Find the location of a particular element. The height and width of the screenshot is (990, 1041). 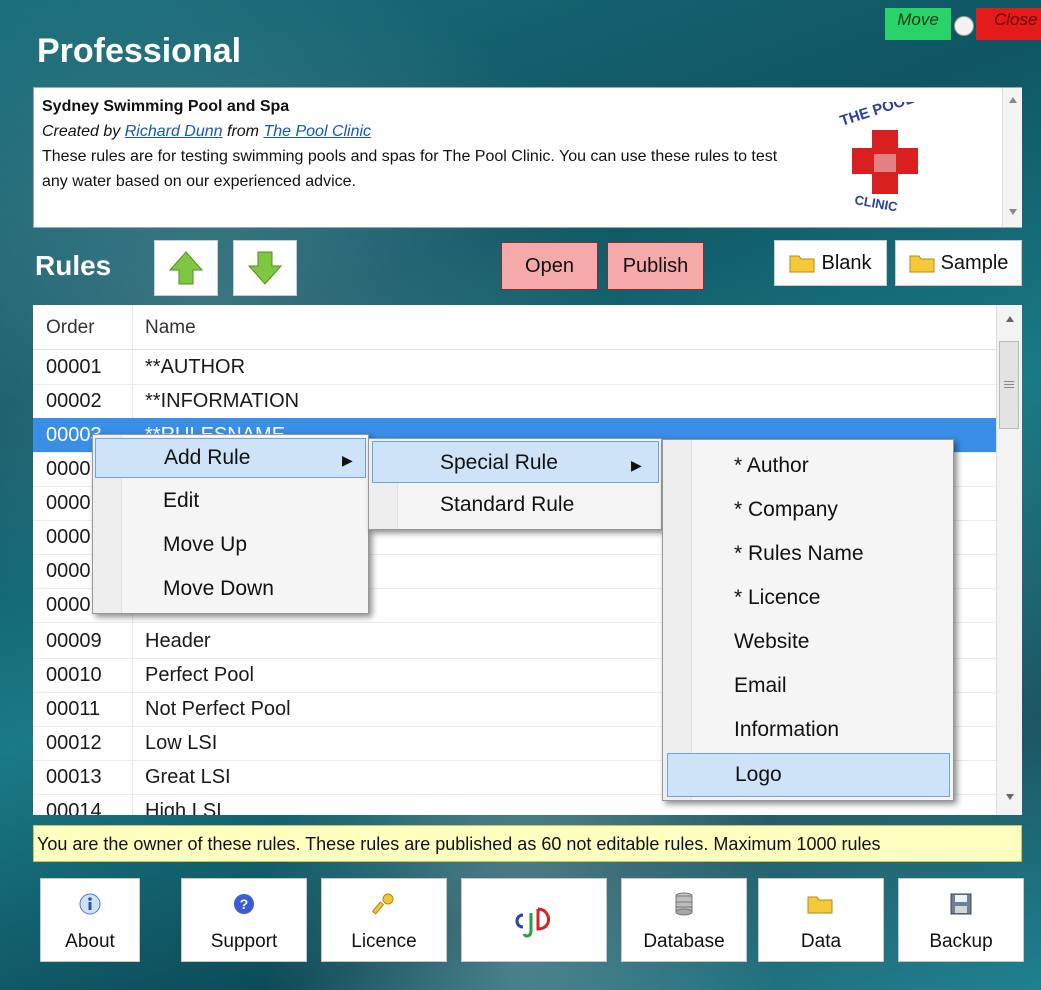

database-icon is located at coordinates (684, 904).